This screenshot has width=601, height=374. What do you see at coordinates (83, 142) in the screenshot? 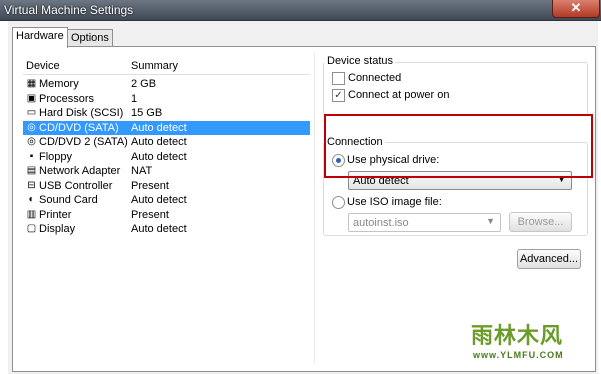
I see `device-name: CD/DVD 2 (SATA)` at bounding box center [83, 142].